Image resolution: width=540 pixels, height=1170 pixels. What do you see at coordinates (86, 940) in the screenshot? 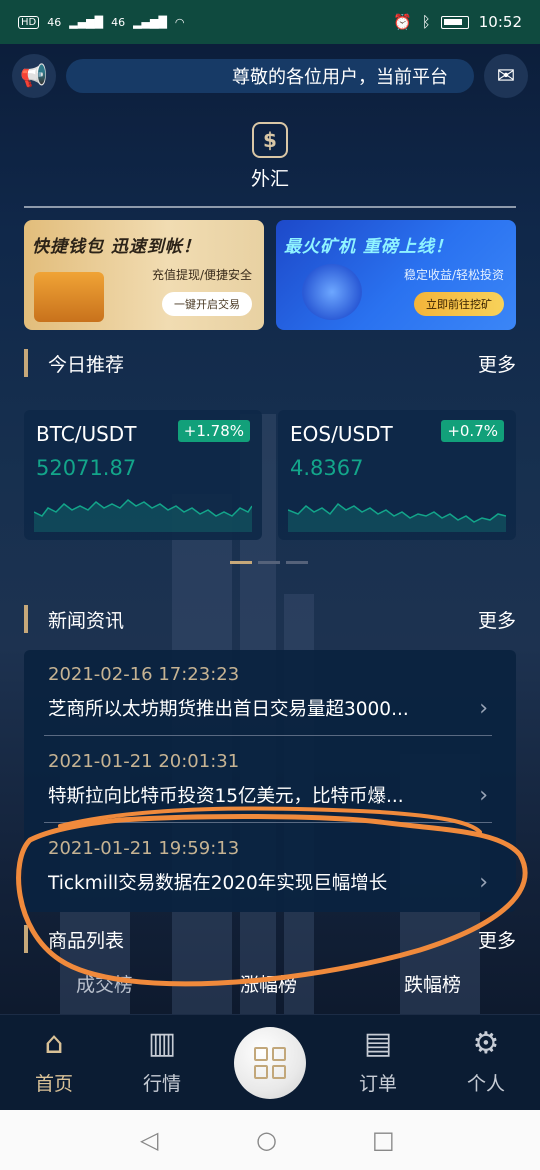
I see `section-title: 商品列表` at bounding box center [86, 940].